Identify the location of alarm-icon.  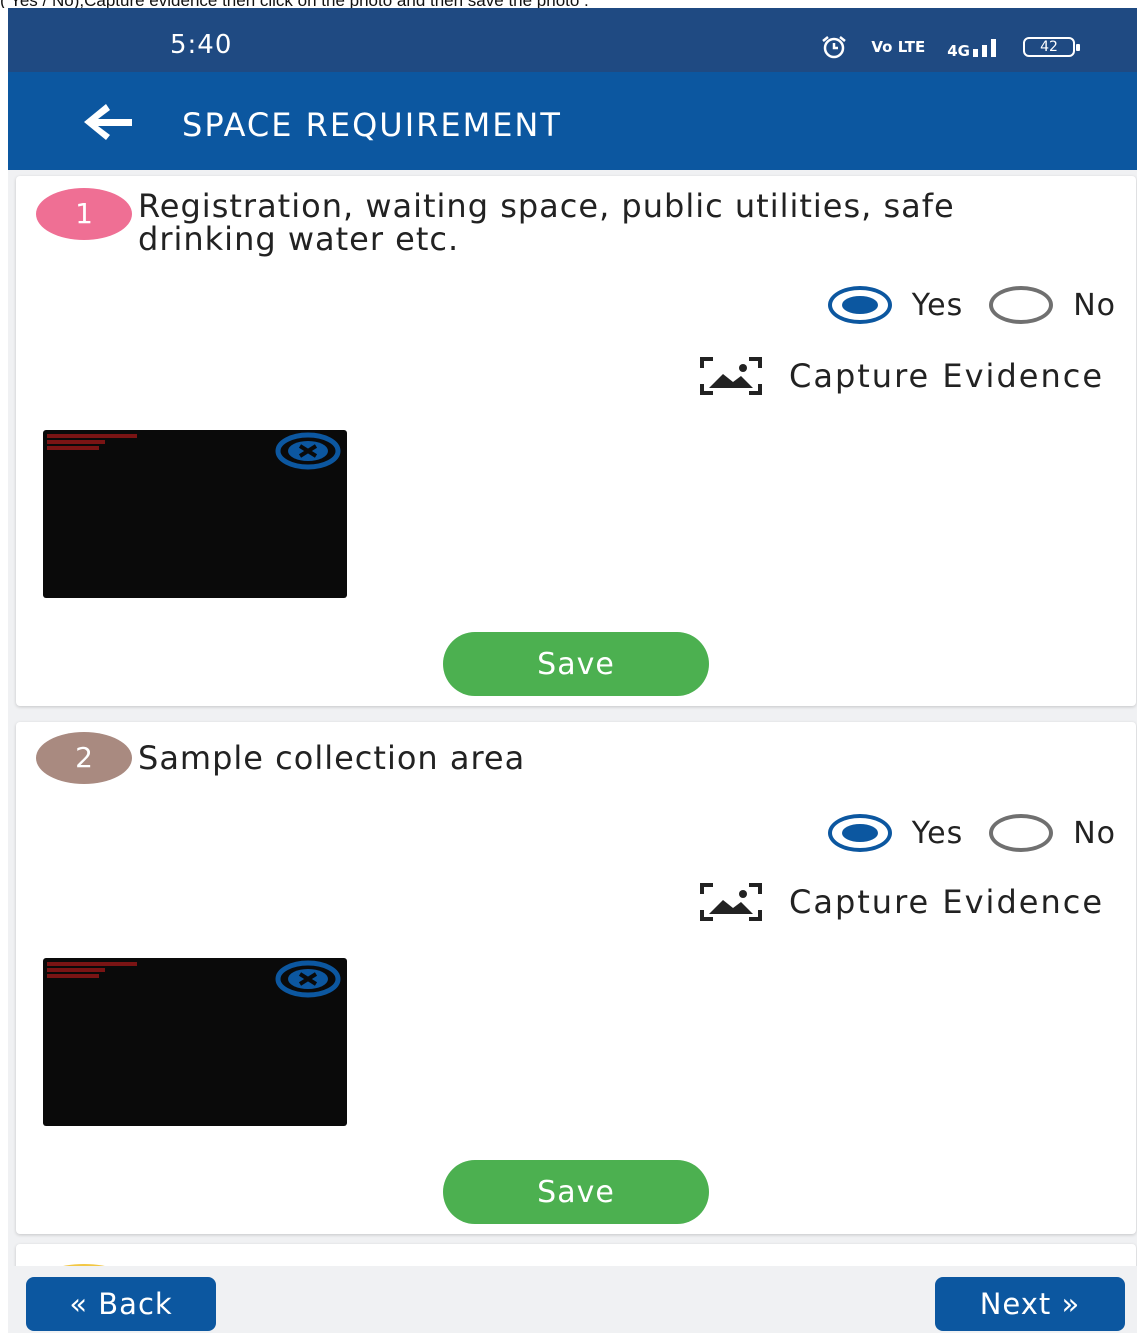
(834, 47).